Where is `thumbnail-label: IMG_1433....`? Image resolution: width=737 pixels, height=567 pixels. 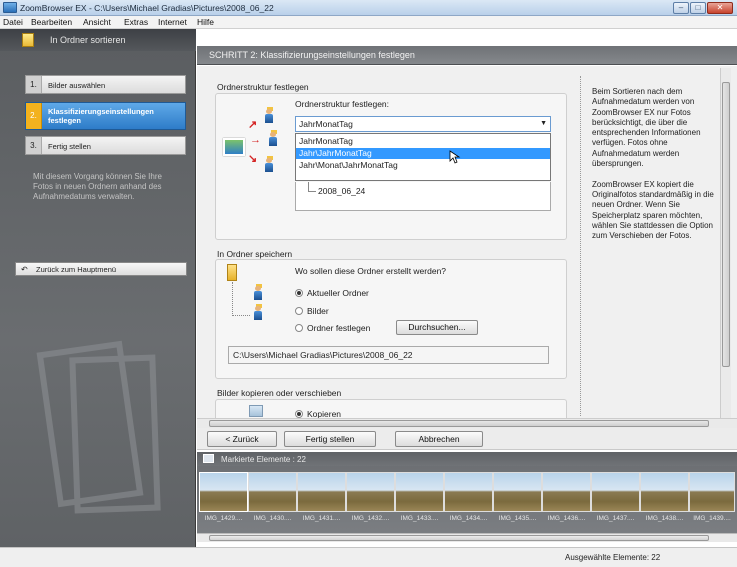 thumbnail-label: IMG_1433.... is located at coordinates (419, 518).